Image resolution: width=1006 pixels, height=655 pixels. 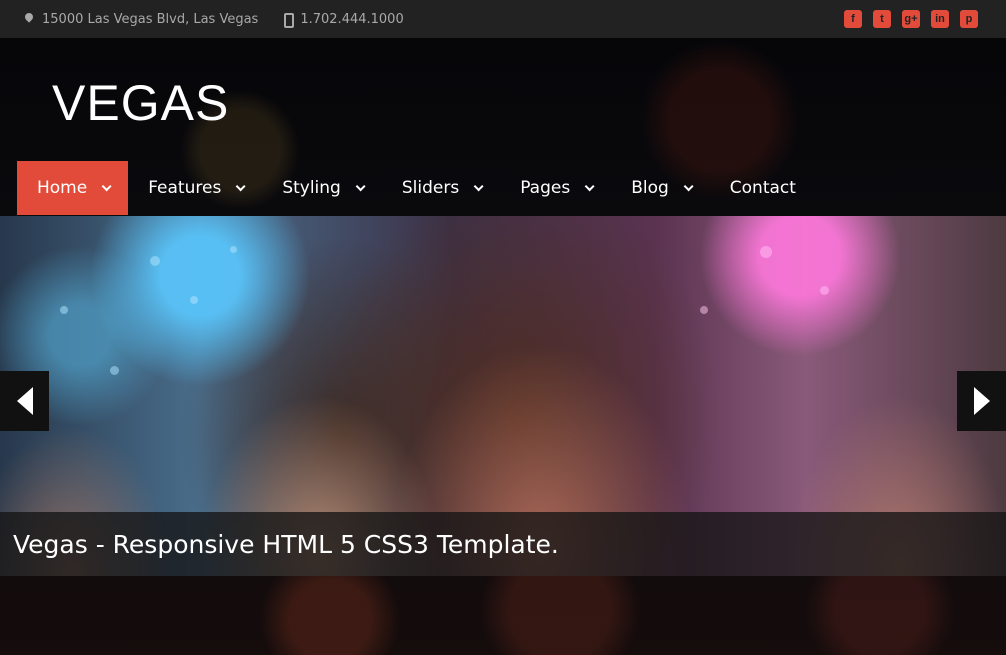 What do you see at coordinates (62, 188) in the screenshot?
I see `nav-item-label: Home` at bounding box center [62, 188].